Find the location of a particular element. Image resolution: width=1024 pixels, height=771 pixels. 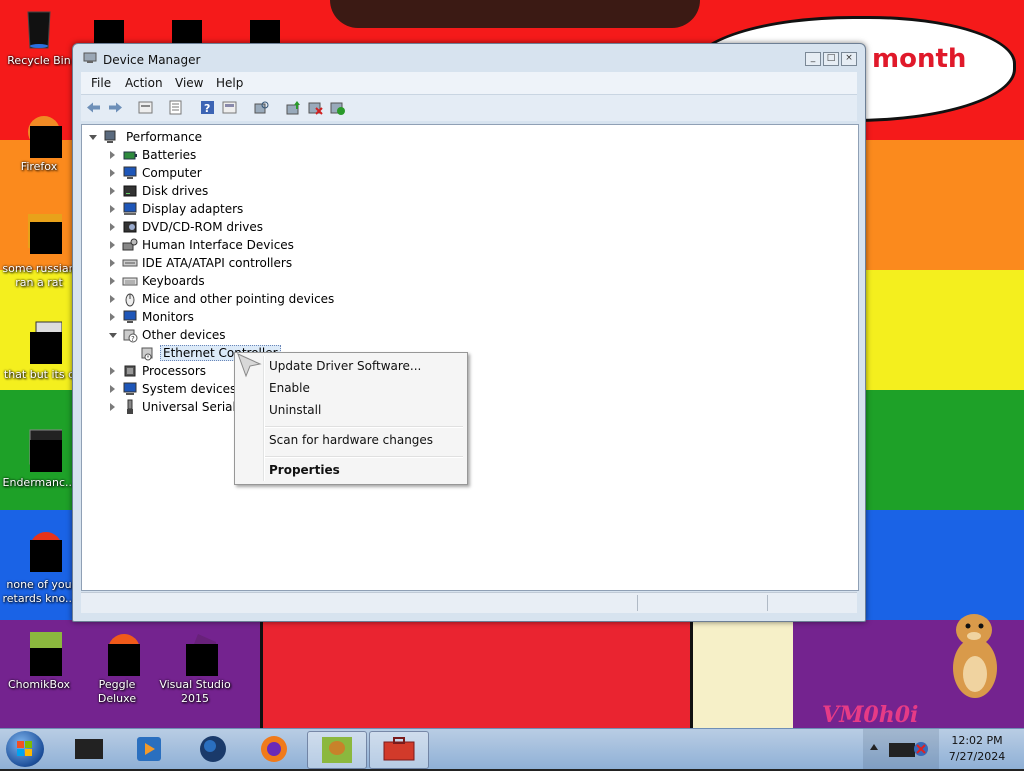

desktop-icon-peggle: Peggle Deluxe is located at coordinates (117, 668).